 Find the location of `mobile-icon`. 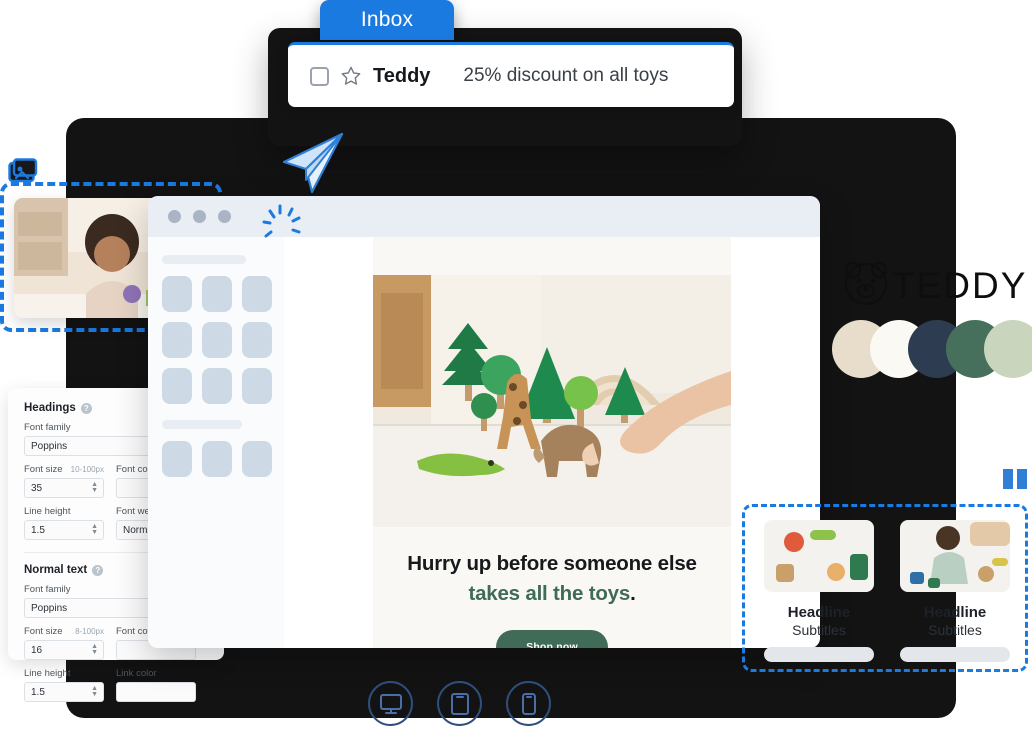

mobile-icon is located at coordinates (528, 703).